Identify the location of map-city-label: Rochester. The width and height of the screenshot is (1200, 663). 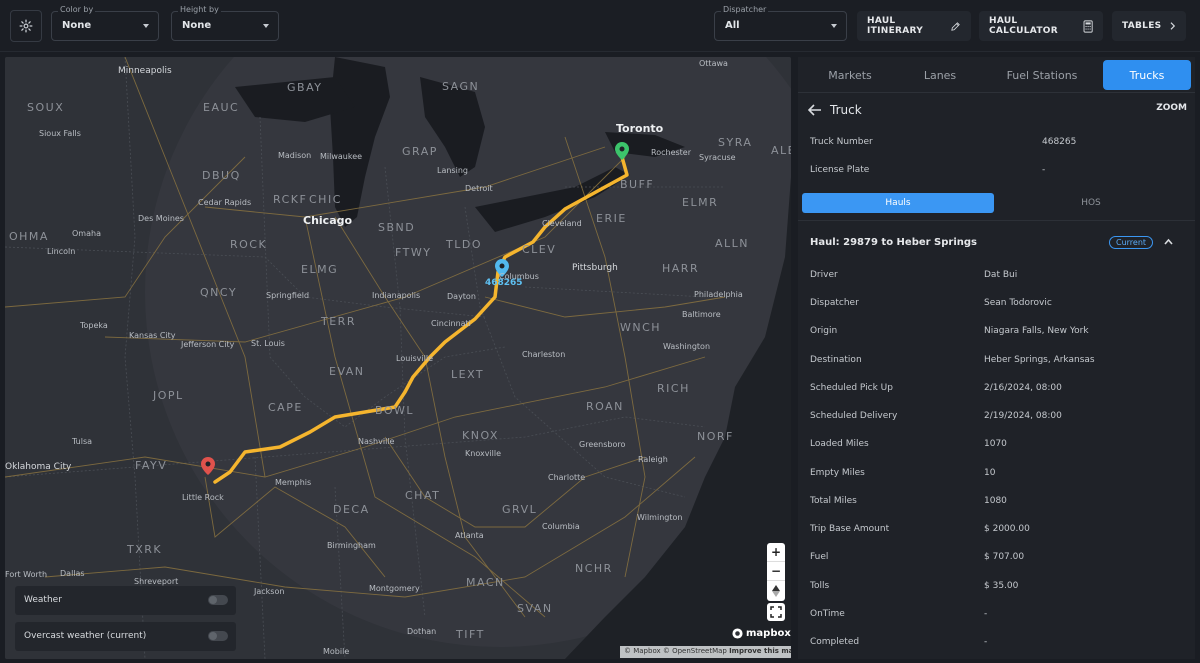
(671, 152).